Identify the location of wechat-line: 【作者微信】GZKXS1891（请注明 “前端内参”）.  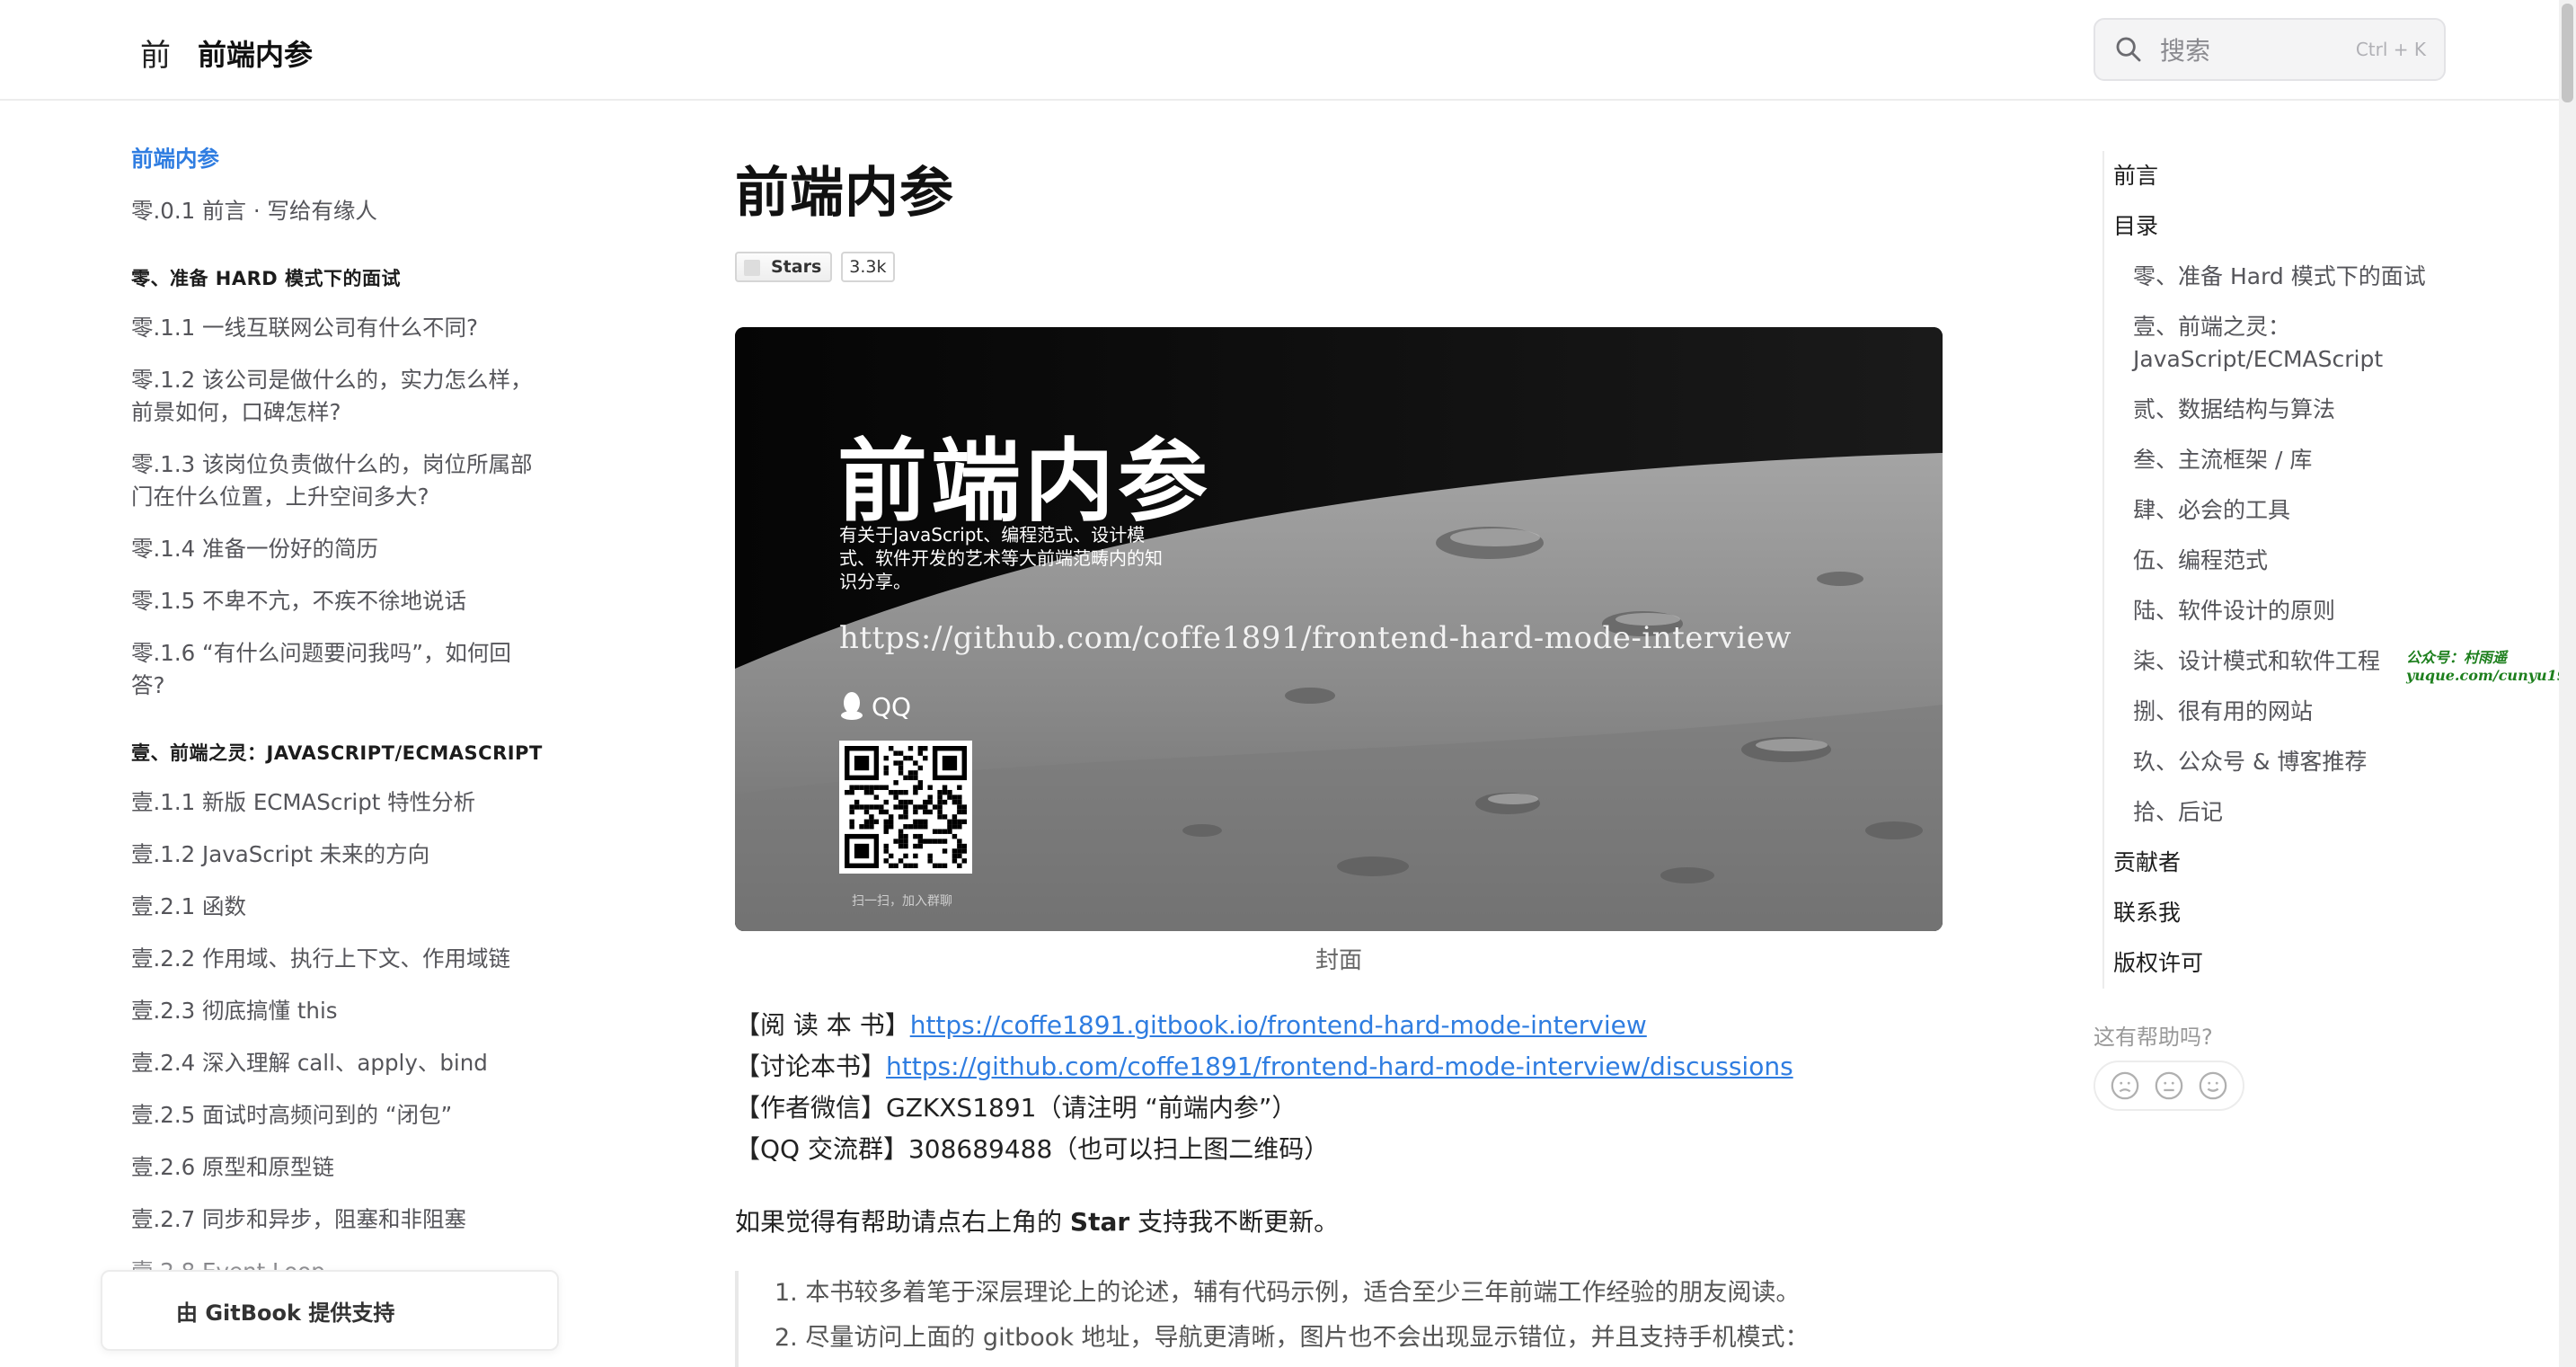
(1016, 1108).